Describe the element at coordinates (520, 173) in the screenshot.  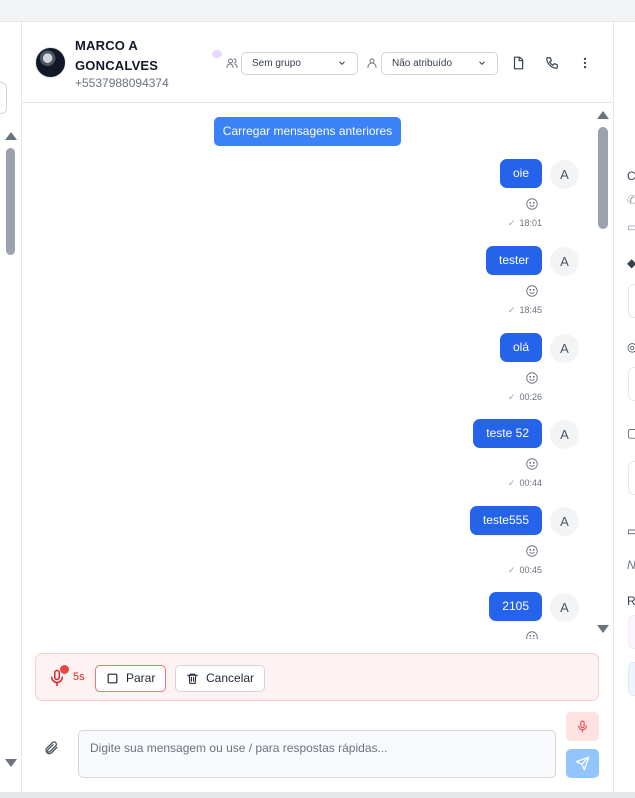
I see `message-bubble: oie` at that location.